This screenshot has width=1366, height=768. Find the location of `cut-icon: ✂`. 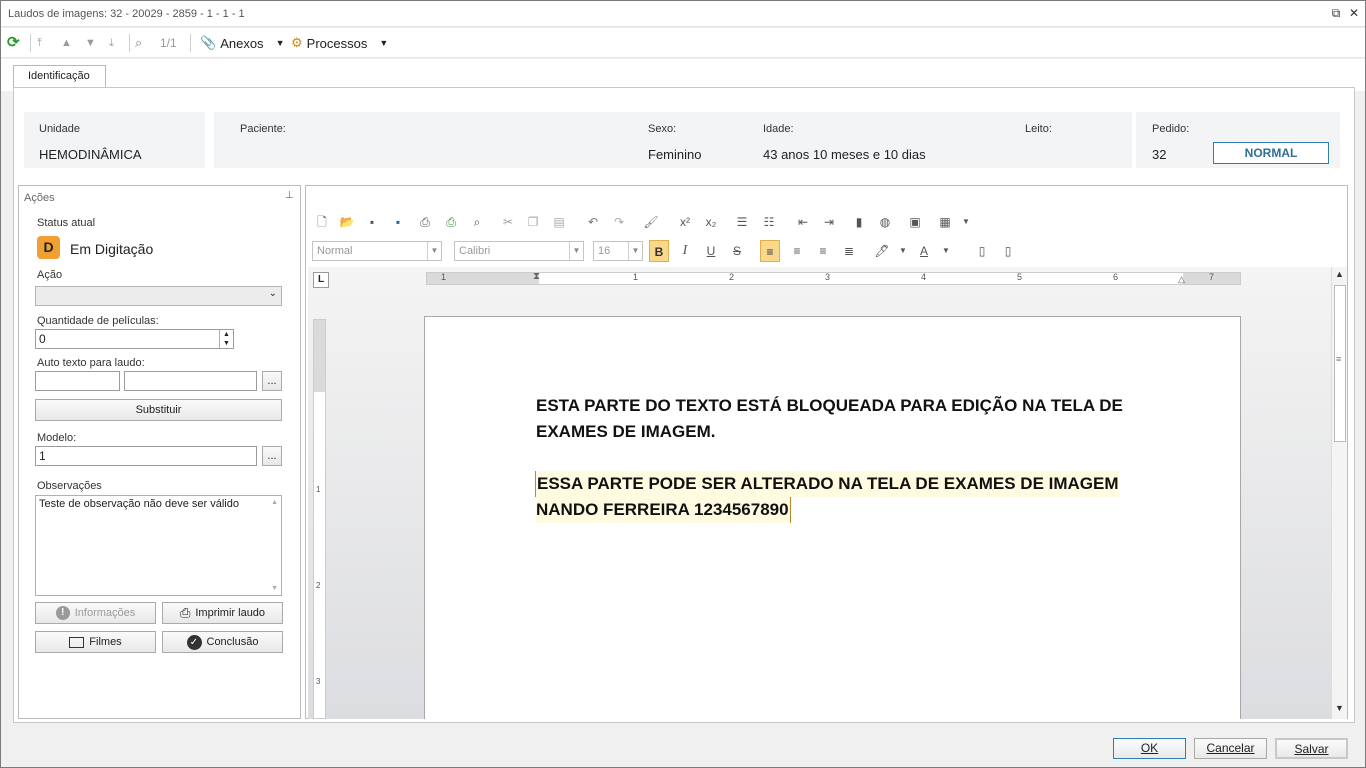

cut-icon: ✂ is located at coordinates (508, 222).